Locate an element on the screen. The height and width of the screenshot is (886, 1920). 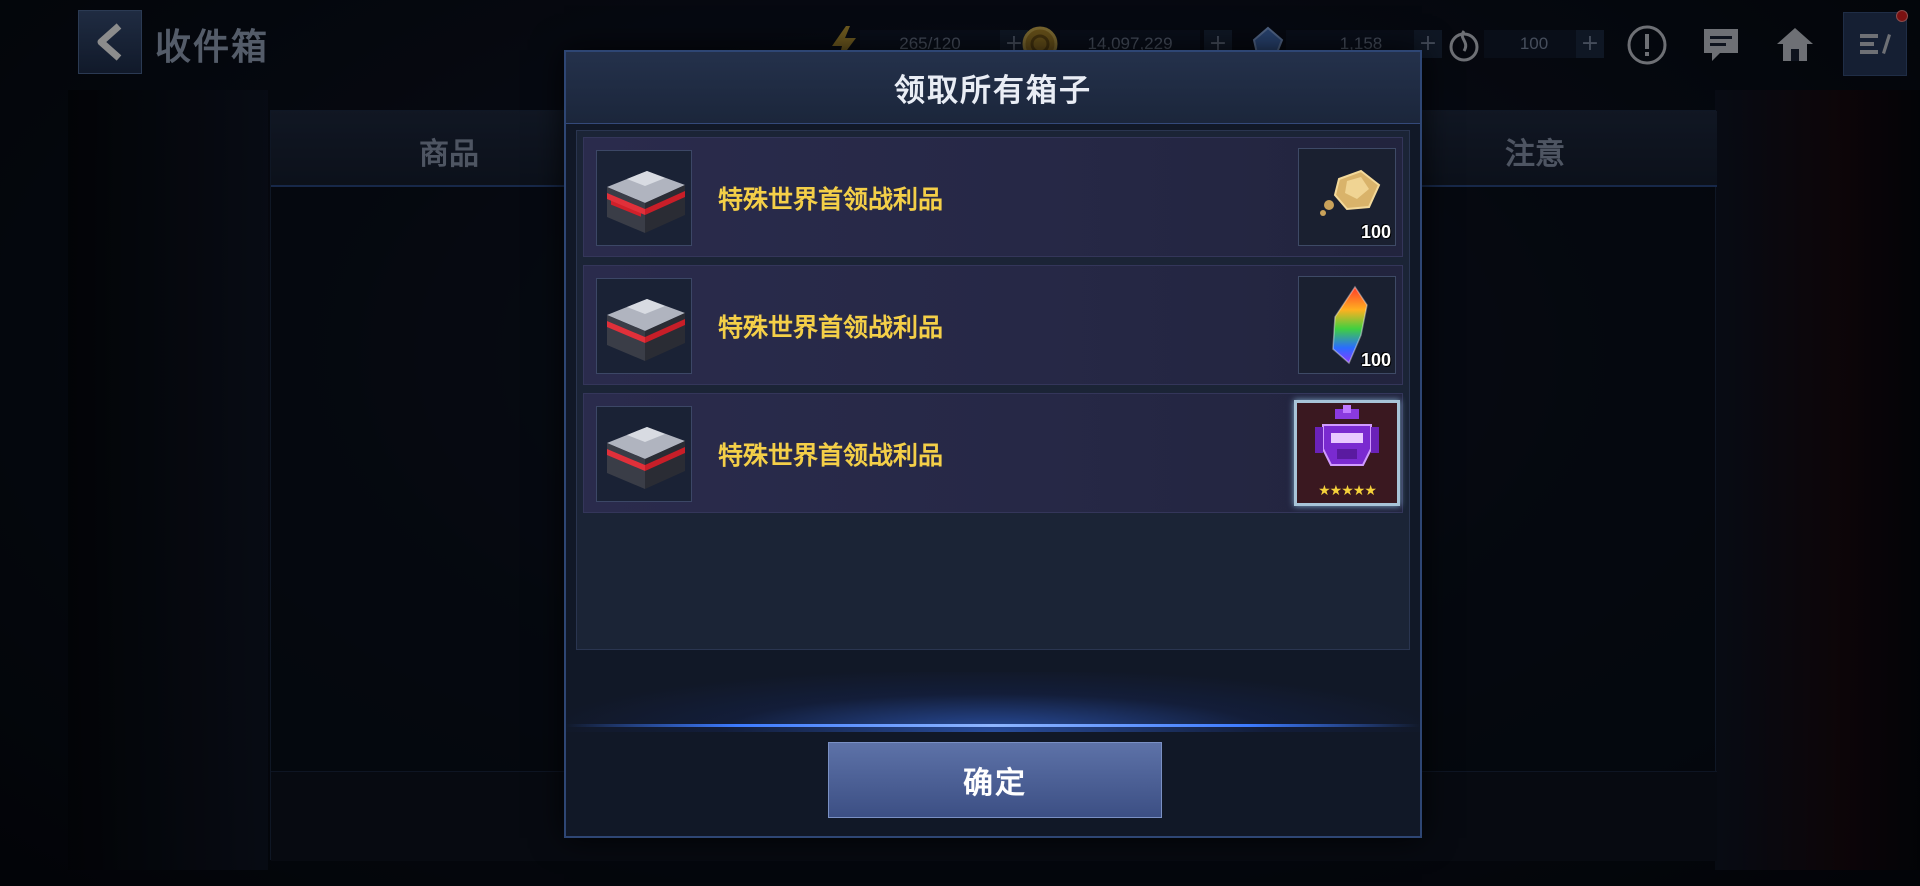
star-rating: ★★★★★ is located at coordinates (1347, 491).